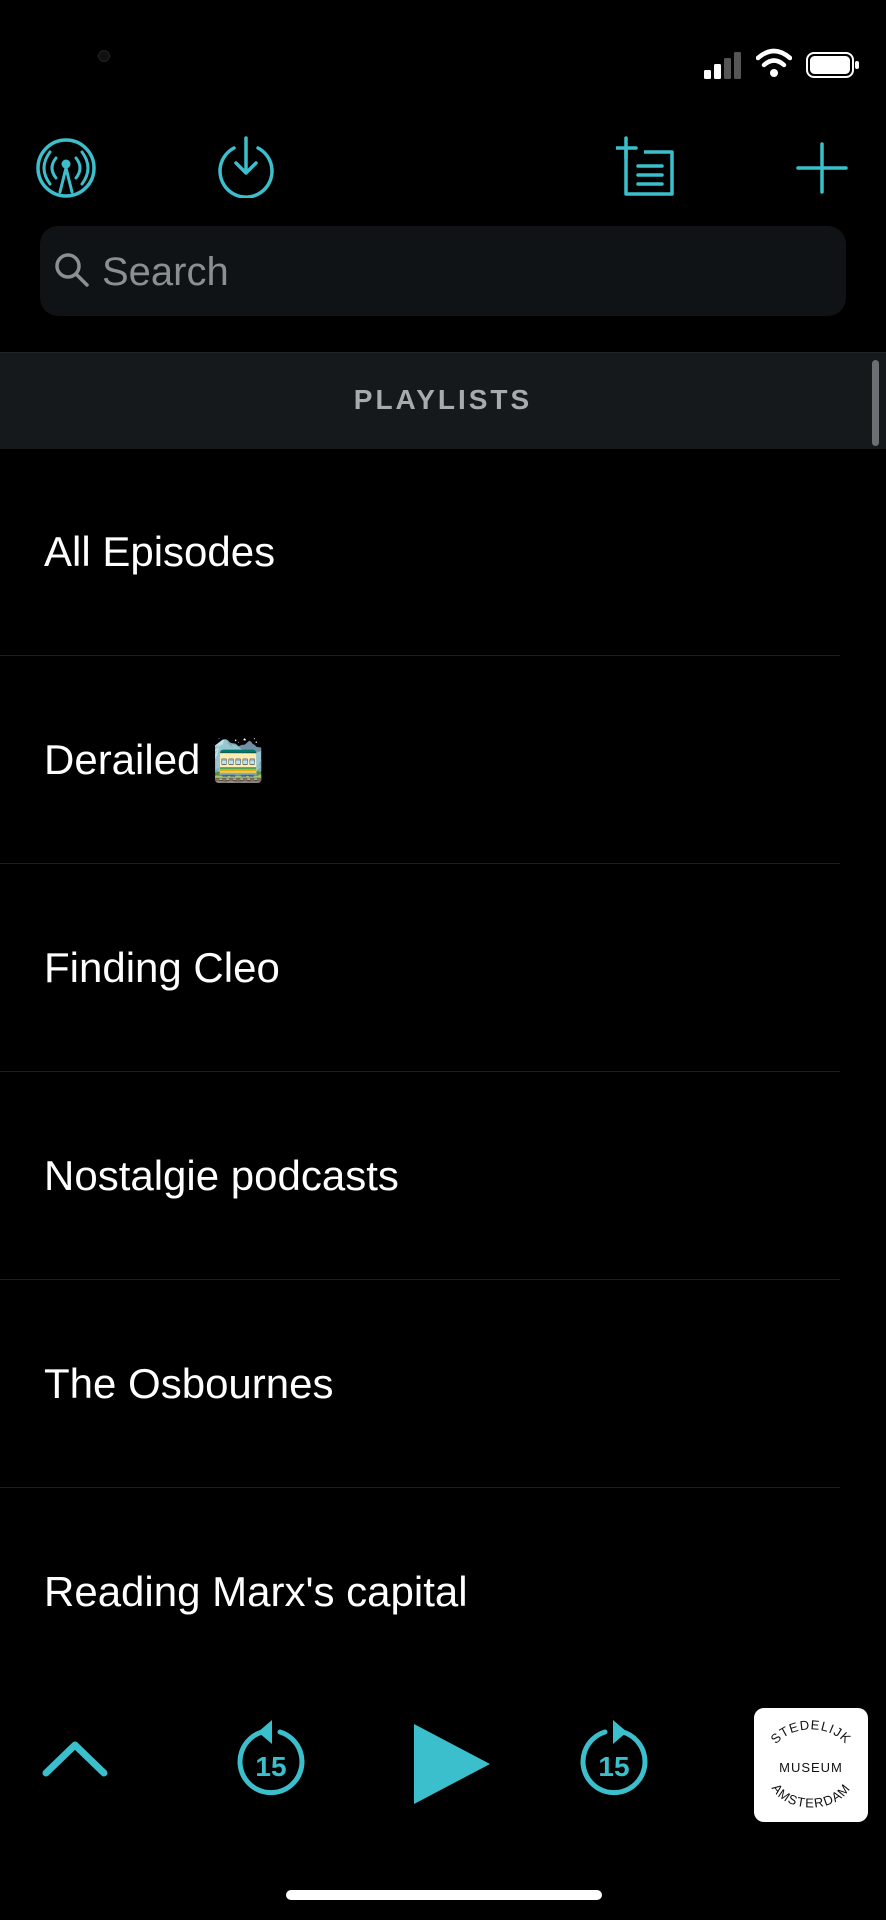 Image resolution: width=886 pixels, height=1920 pixels. What do you see at coordinates (221, 1175) in the screenshot?
I see `playlist-label: Nostalgie podcasts` at bounding box center [221, 1175].